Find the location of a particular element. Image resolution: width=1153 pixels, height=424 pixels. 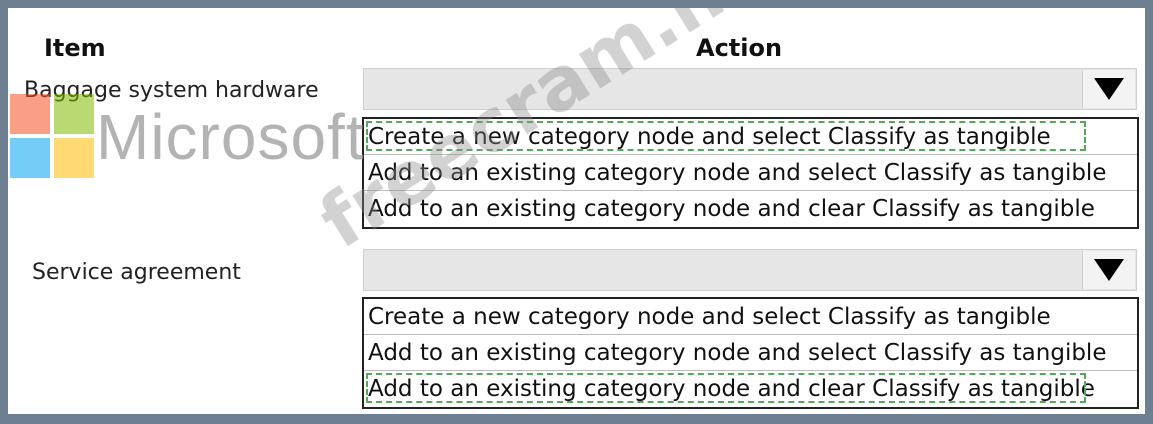

dropdown-2-arrow is located at coordinates (1108, 270).